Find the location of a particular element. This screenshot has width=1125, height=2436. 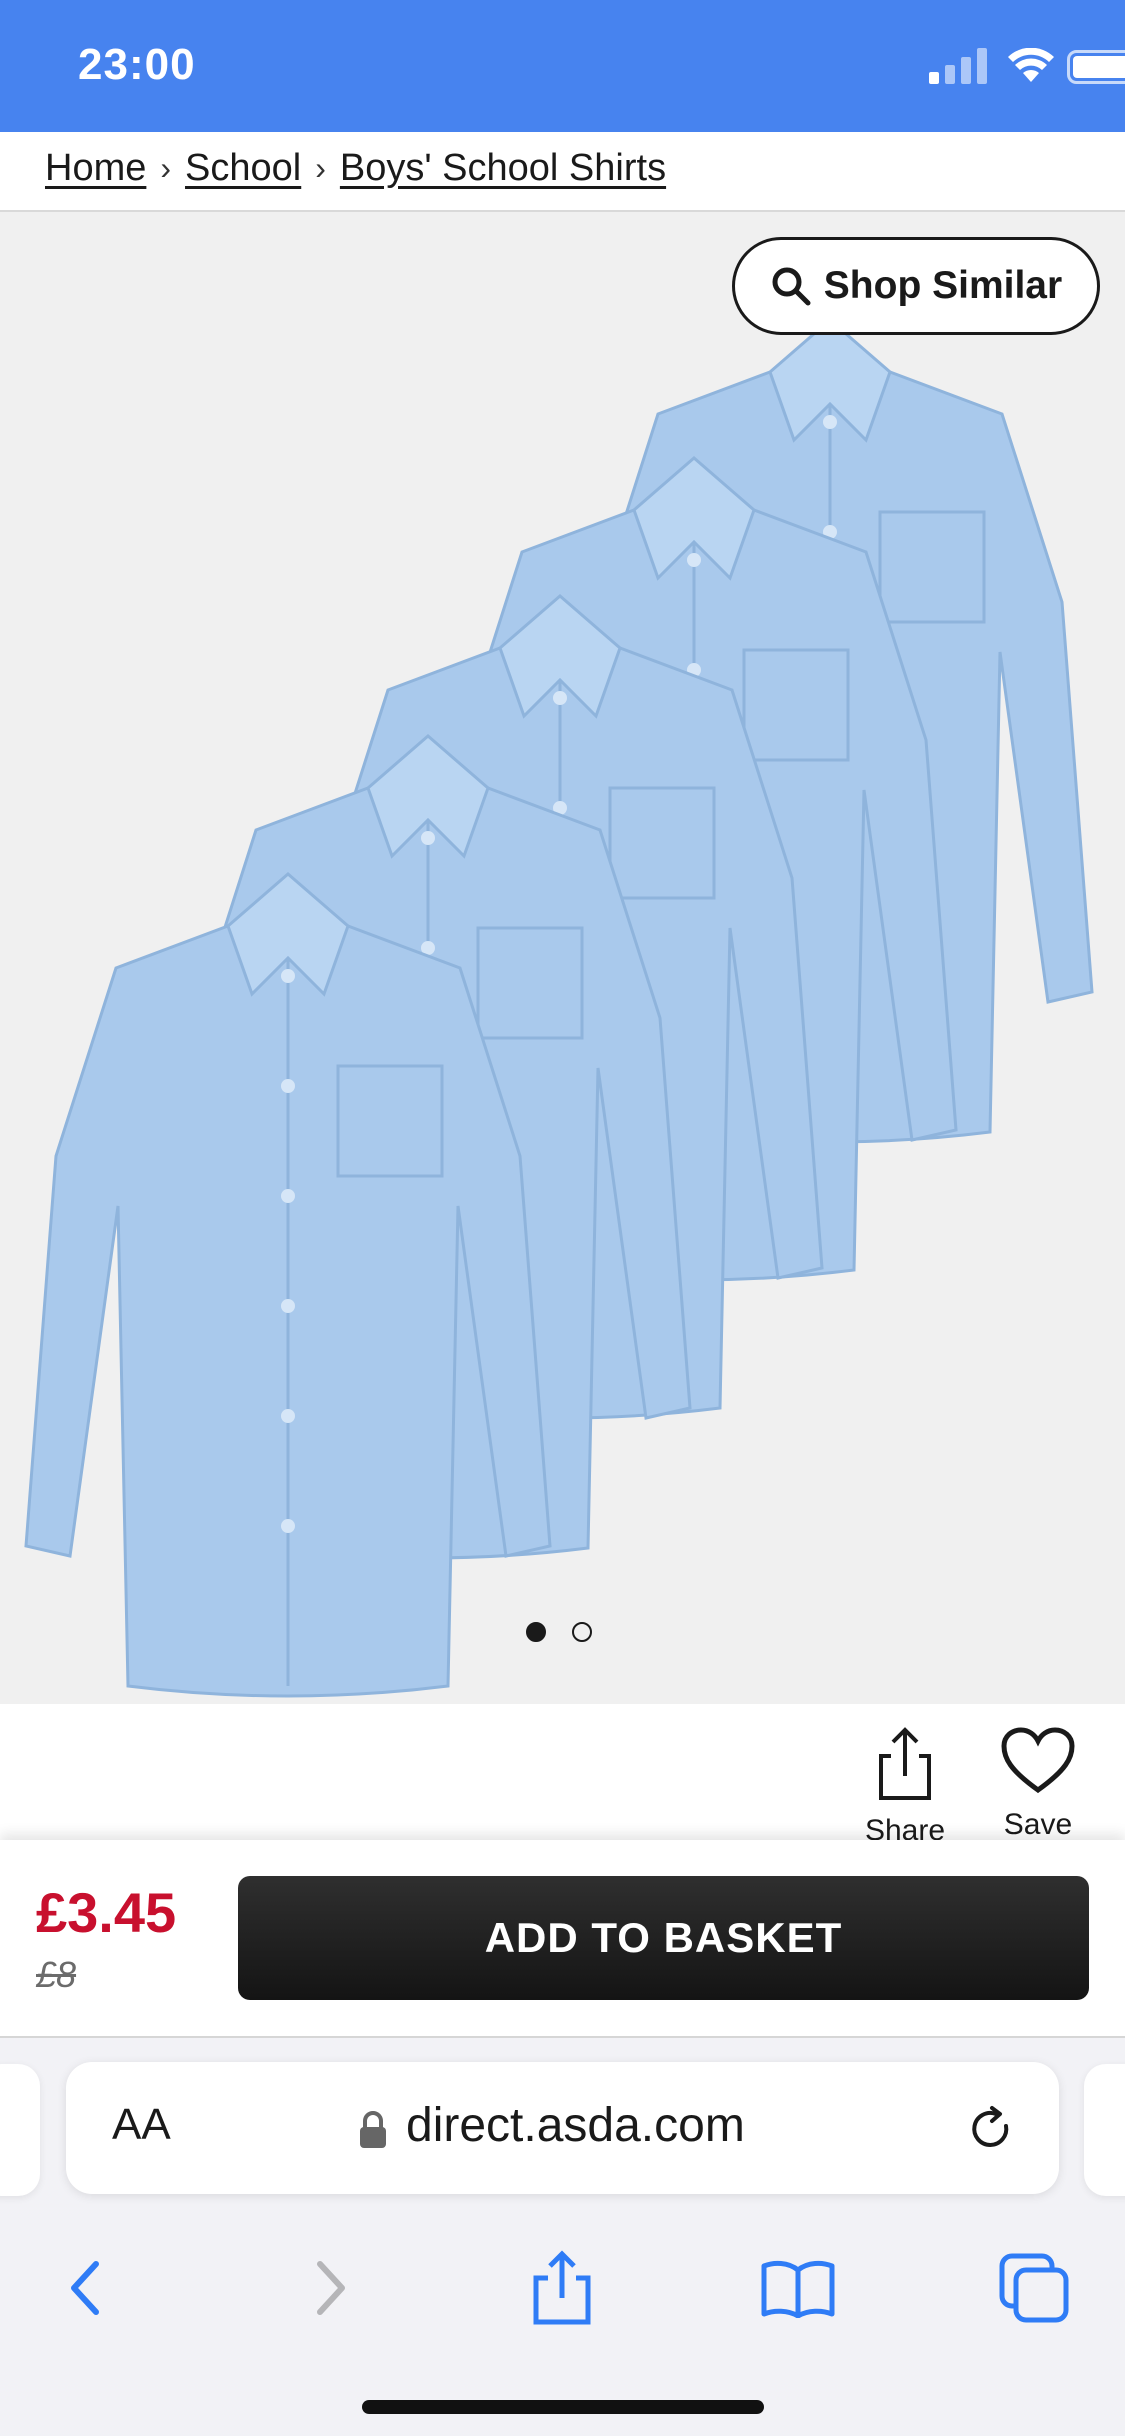

address-bar: AA direct.asda.com is located at coordinates (562, 2128).